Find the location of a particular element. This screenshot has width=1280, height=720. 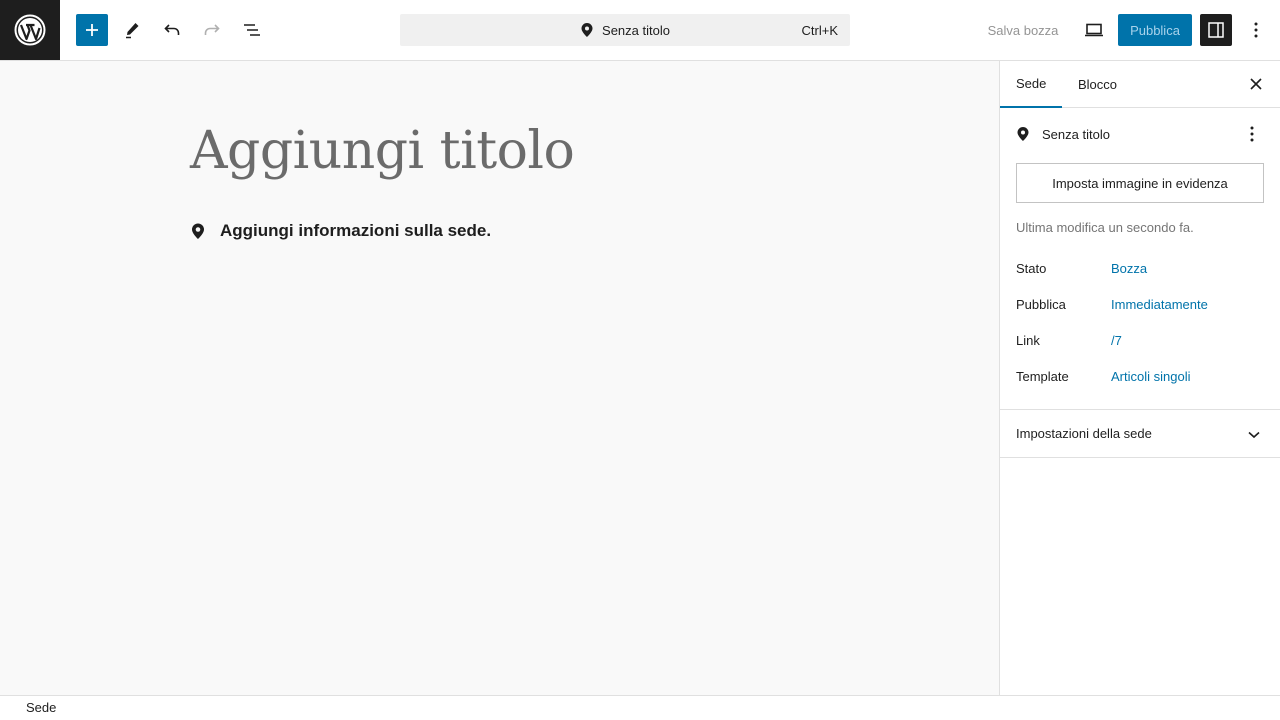

status-row: Stato Bozza is located at coordinates (1141, 271).